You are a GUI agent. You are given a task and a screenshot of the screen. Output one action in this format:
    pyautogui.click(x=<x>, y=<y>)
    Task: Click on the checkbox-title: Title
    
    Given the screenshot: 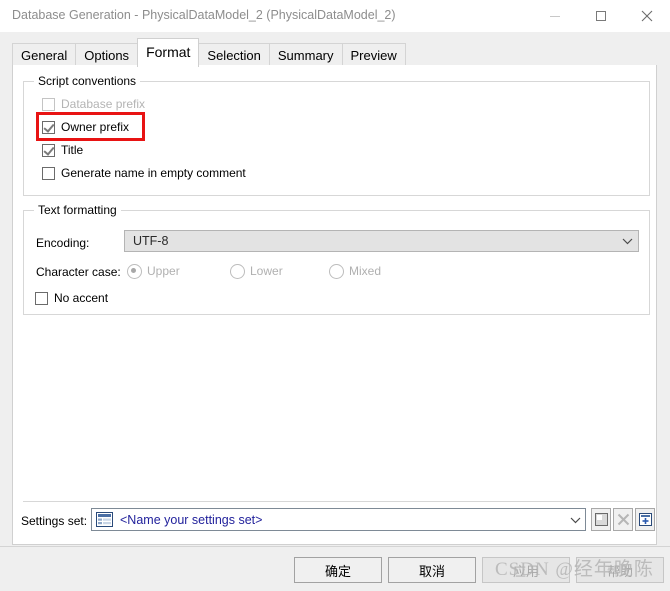 What is the action you would take?
    pyautogui.click(x=62, y=150)
    